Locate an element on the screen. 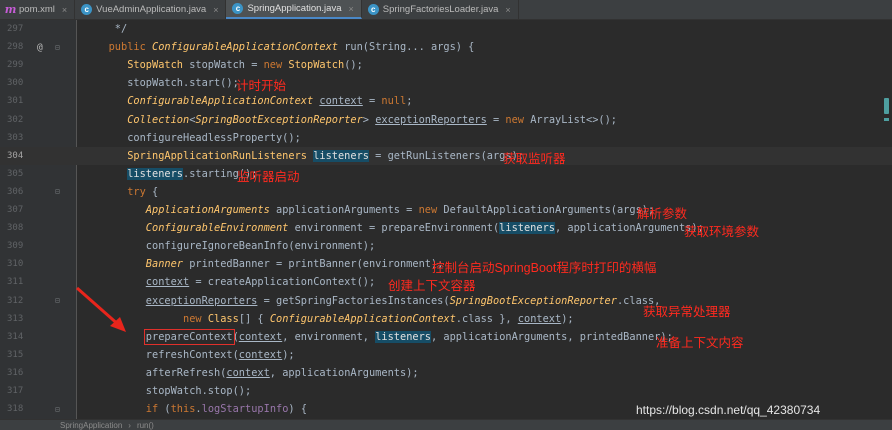 This screenshot has height=430, width=892. annotation-get-listeners: 获取监听器 is located at coordinates (534, 159).